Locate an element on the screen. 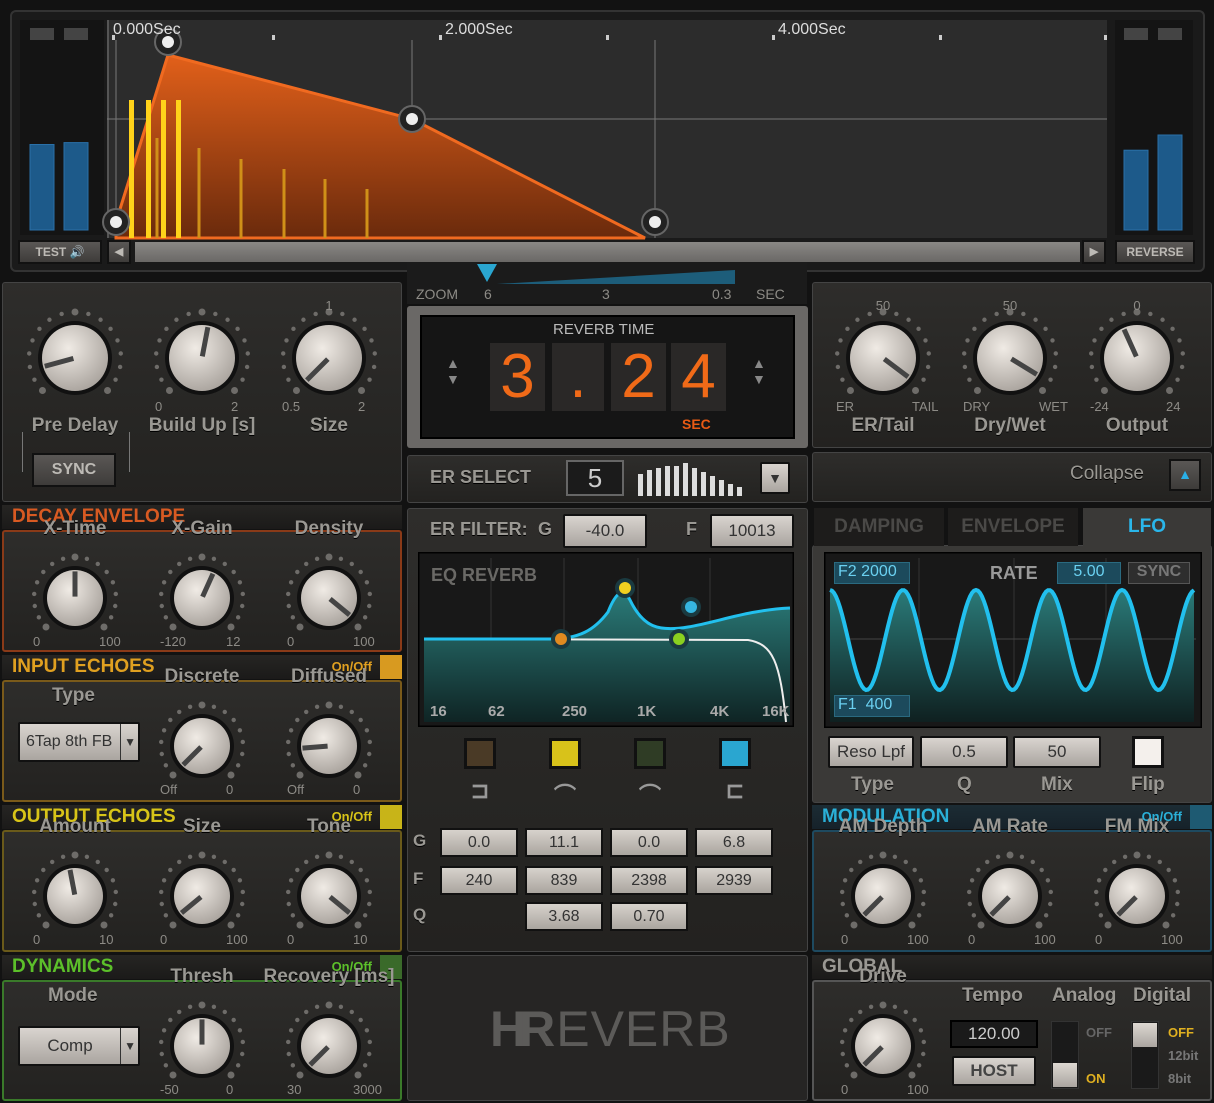 This screenshot has height=1103, width=1214. filter-type-field: Reso Lpf is located at coordinates (871, 752).